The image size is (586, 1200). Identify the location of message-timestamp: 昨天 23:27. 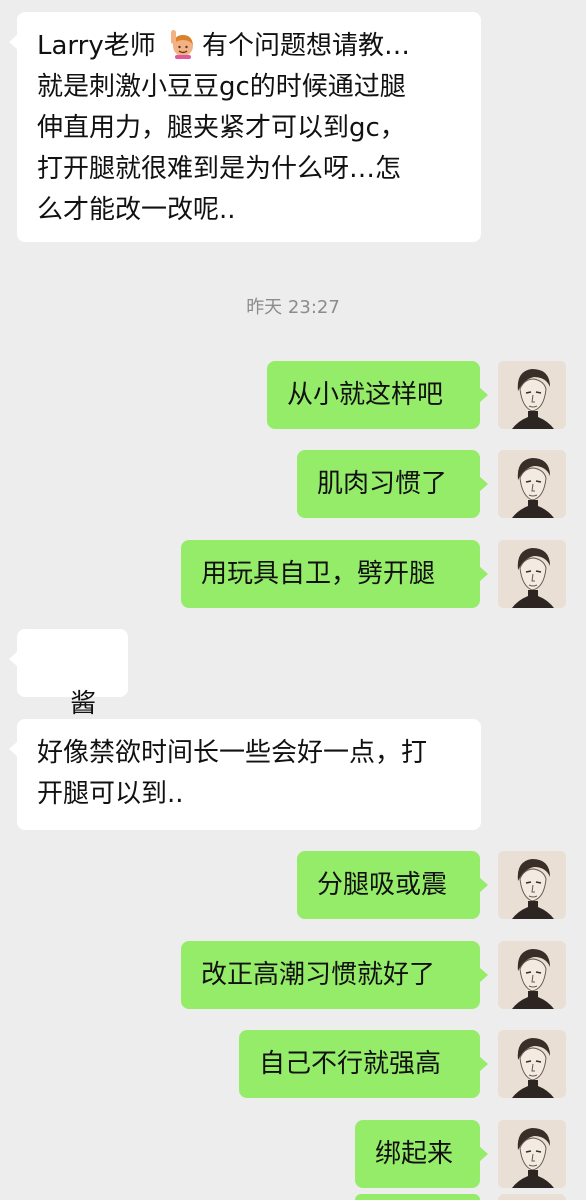
(293, 307).